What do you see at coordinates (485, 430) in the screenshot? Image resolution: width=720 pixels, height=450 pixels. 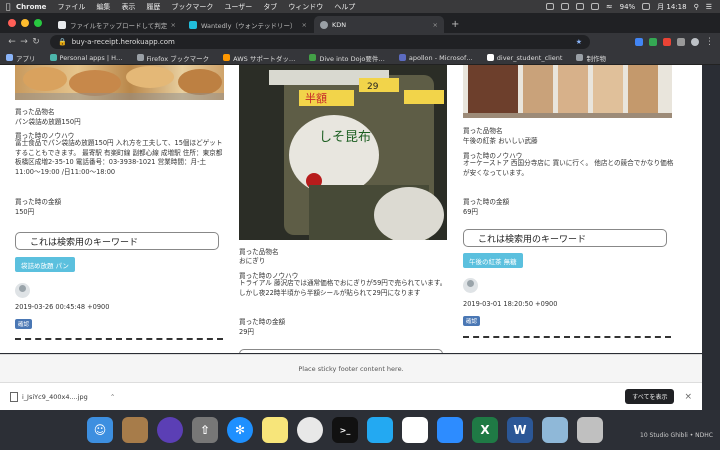 I see `excel-icon: X` at bounding box center [485, 430].